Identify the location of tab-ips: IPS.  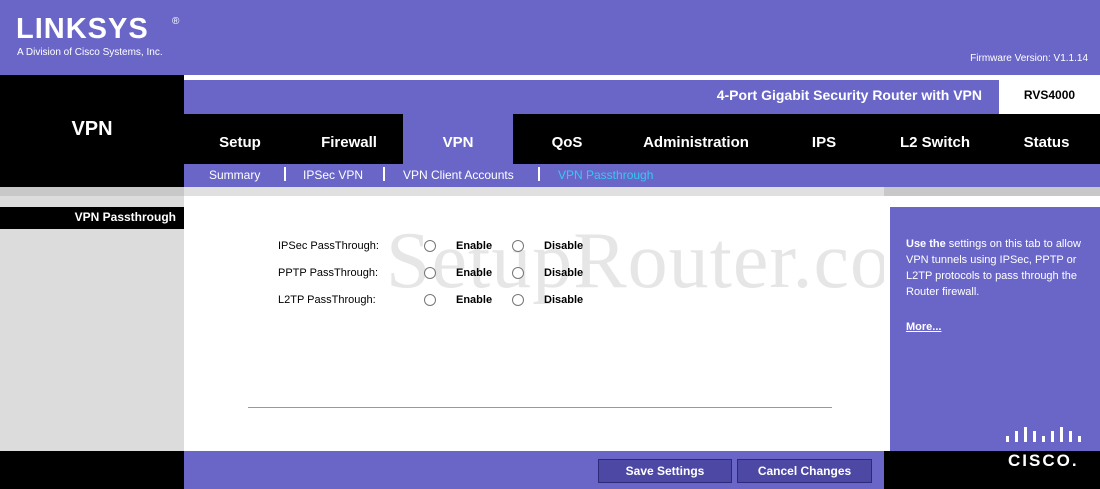
(824, 143).